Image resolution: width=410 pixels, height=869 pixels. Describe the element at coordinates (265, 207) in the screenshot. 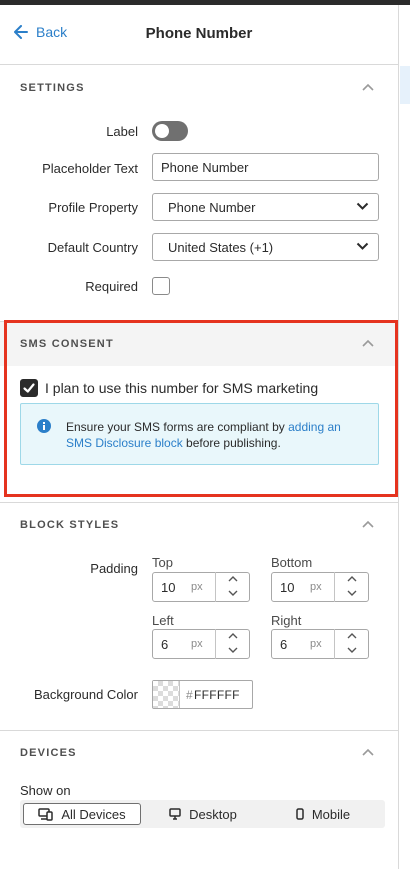

I see `profile-property-select: Phone Number` at that location.